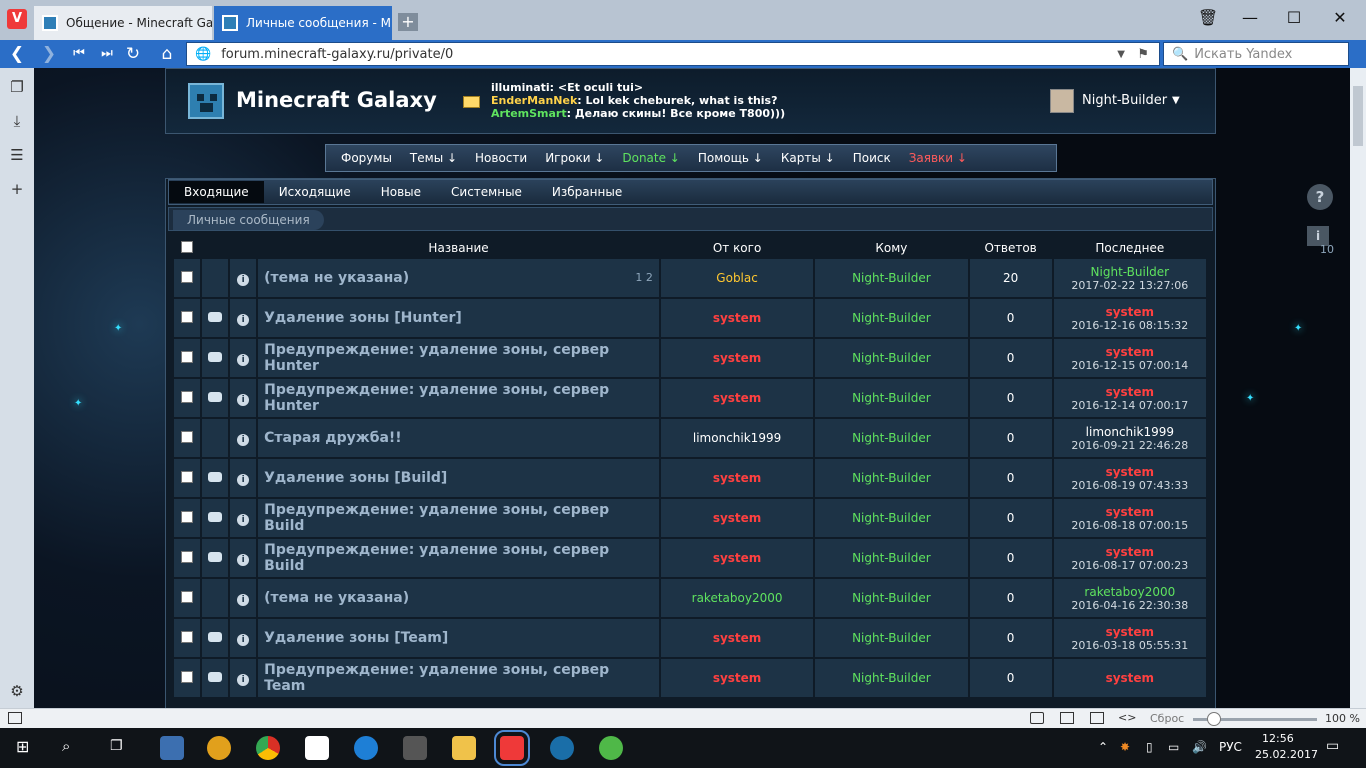  What do you see at coordinates (464, 748) in the screenshot?
I see `file-explorer-icon` at bounding box center [464, 748].